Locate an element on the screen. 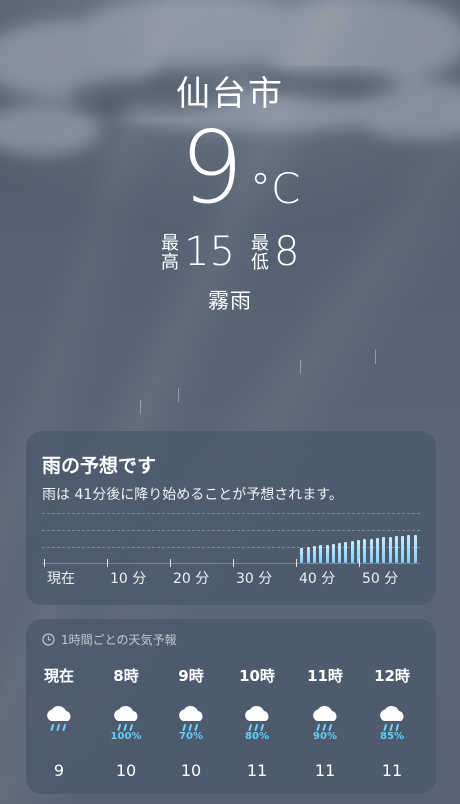  clock-icon is located at coordinates (48, 639).